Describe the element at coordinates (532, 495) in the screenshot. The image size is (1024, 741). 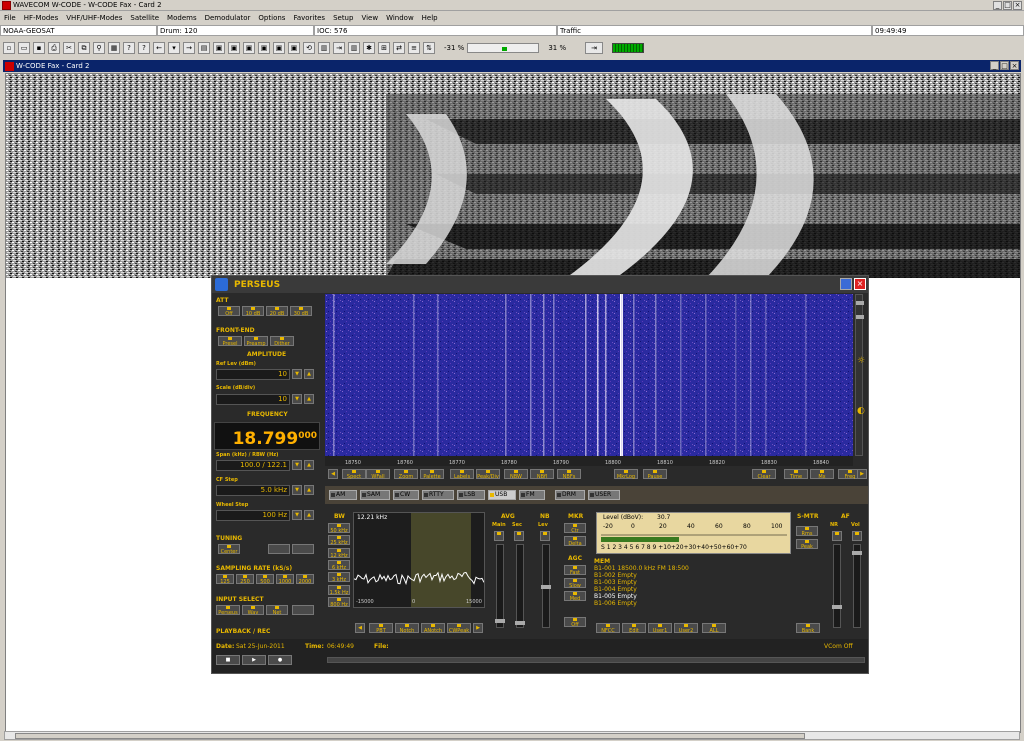
I see `mode-fm-button: FM` at that location.